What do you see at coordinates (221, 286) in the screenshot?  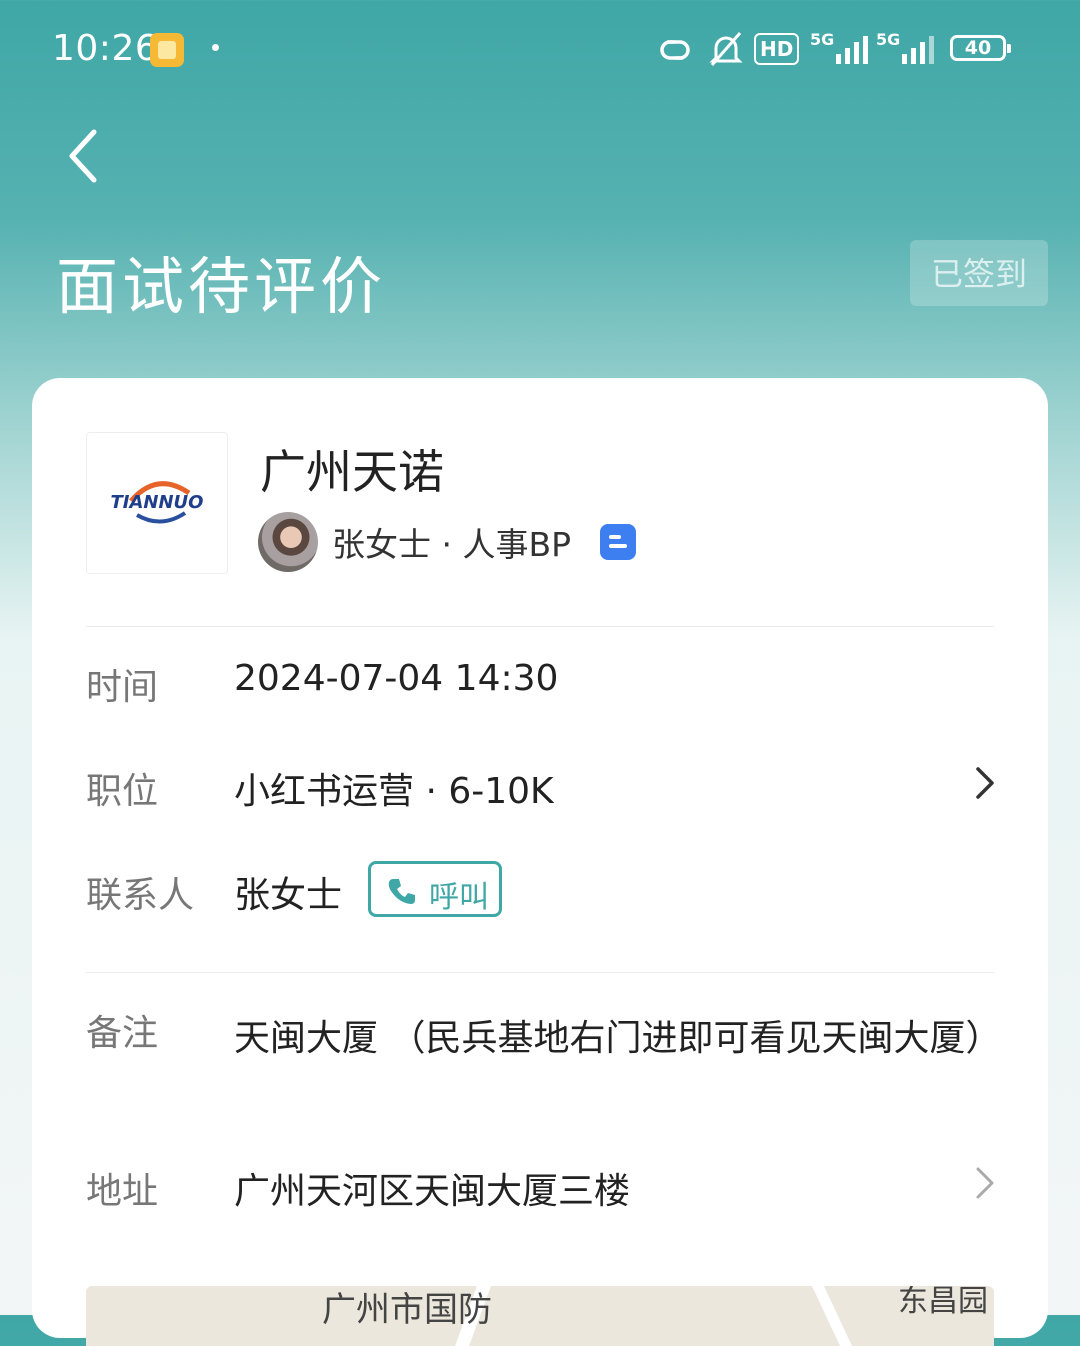 I see `page-title: 面试待评价` at bounding box center [221, 286].